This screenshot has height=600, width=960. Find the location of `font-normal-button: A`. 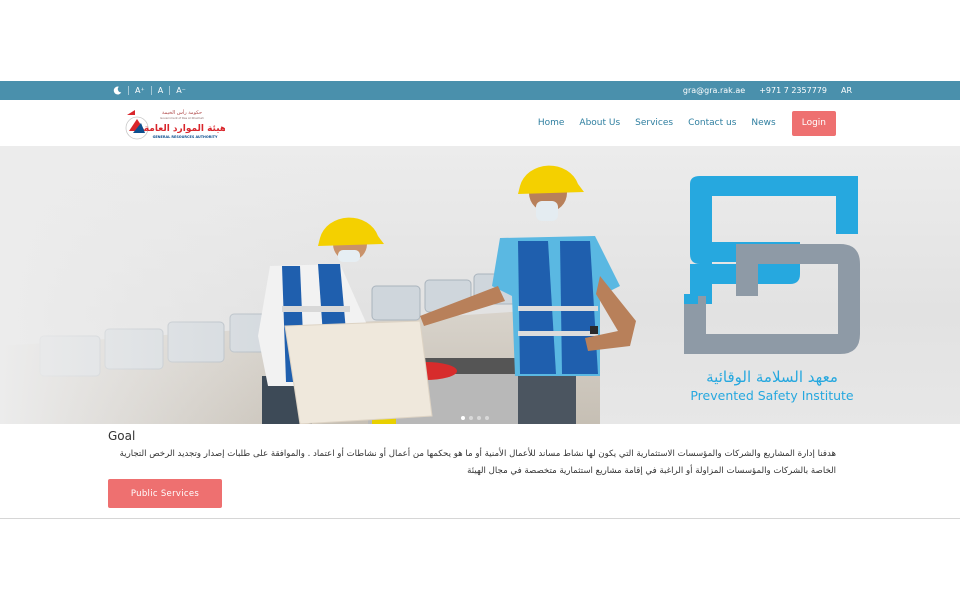

font-normal-button: A is located at coordinates (160, 90).